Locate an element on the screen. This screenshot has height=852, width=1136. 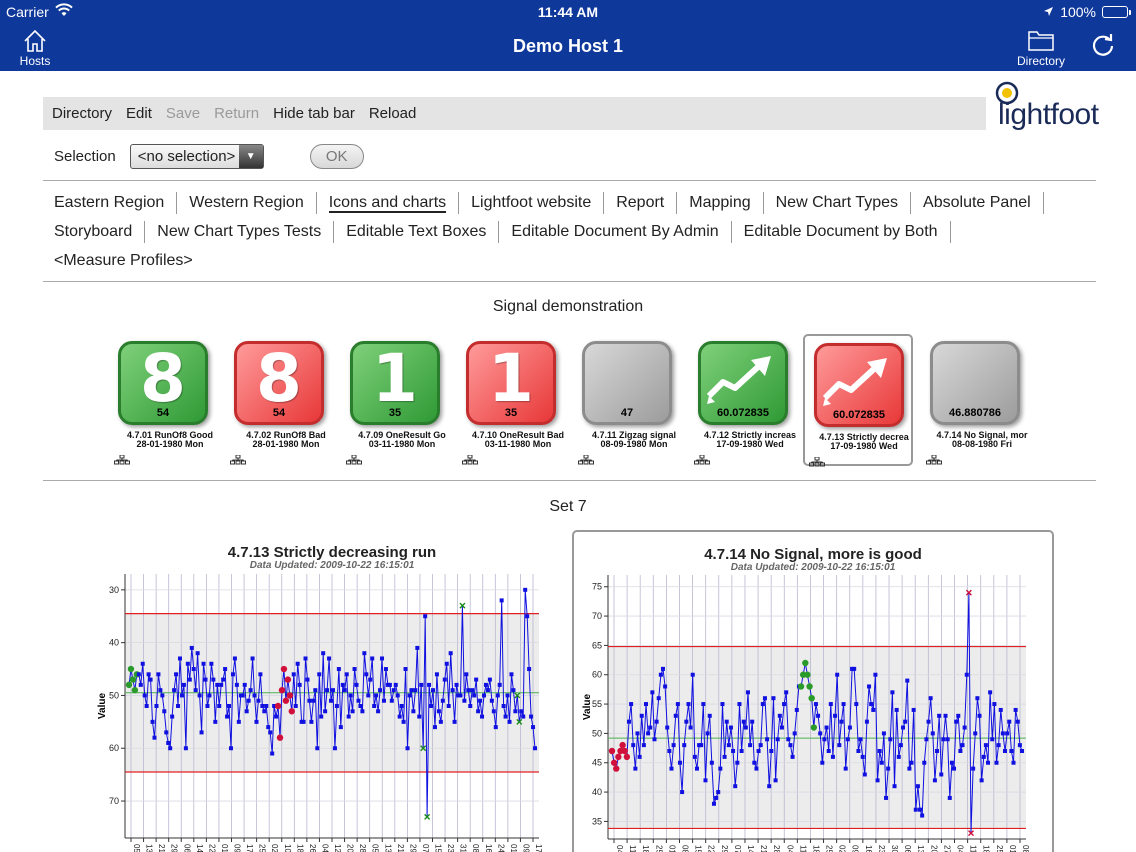
good-signal-point is located at coordinates (131, 669).